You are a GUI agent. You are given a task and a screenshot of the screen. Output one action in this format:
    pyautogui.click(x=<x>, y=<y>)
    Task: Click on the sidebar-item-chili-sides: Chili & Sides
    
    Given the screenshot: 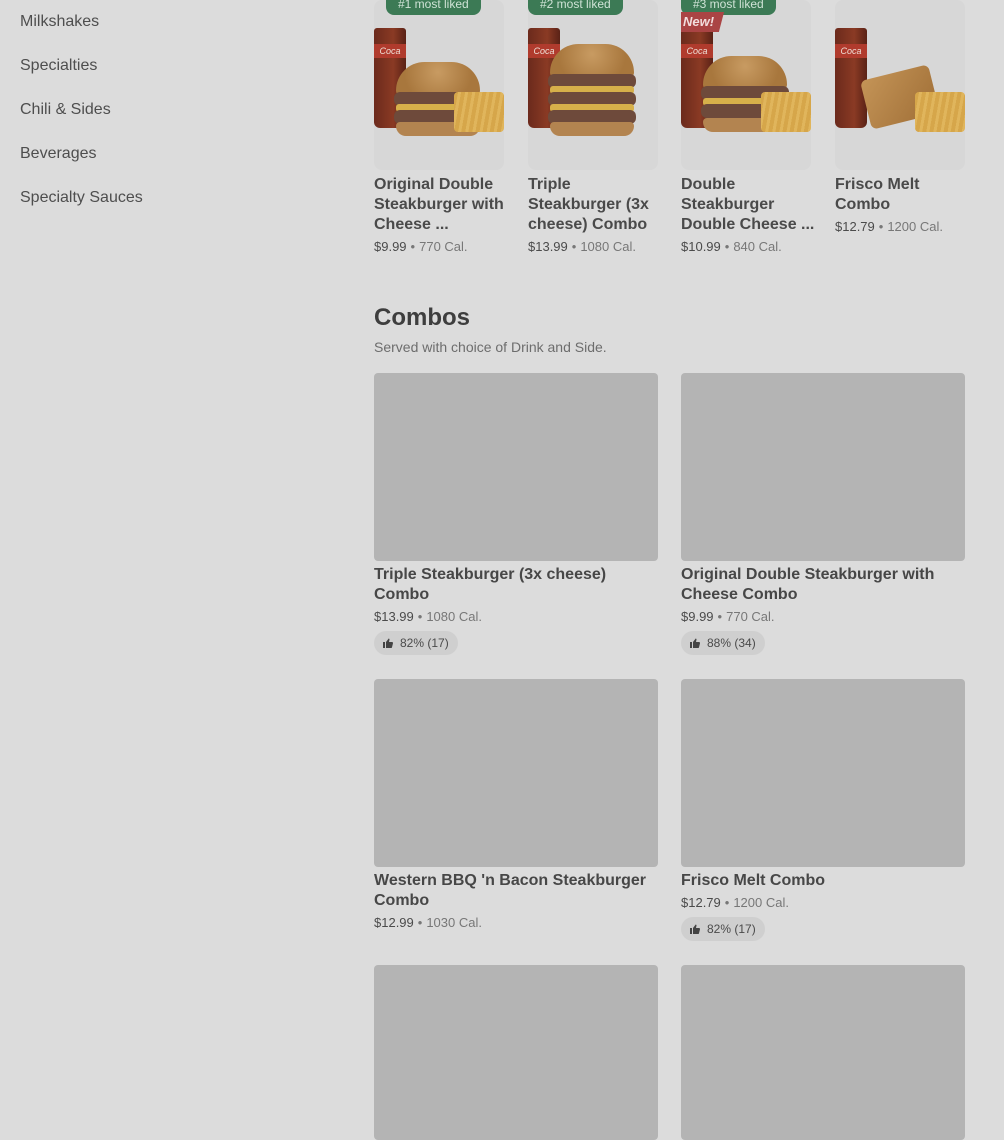 What is the action you would take?
    pyautogui.click(x=65, y=110)
    